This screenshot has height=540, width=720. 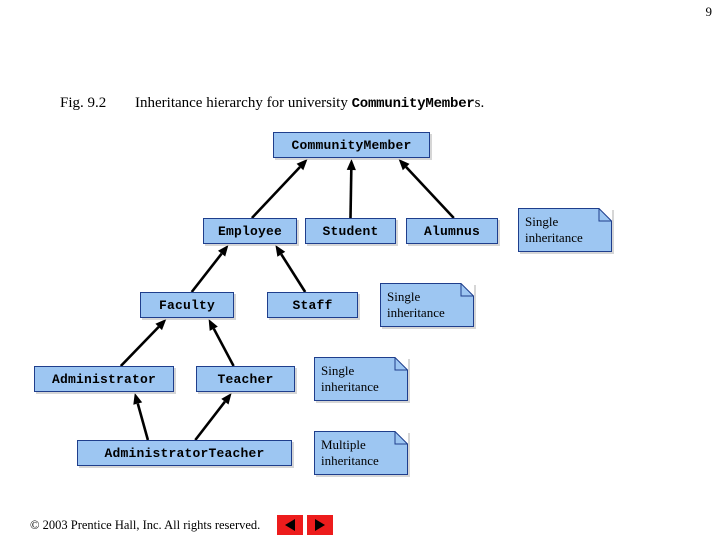 I want to click on class-box-label: CommunityMember, so click(x=351, y=145).